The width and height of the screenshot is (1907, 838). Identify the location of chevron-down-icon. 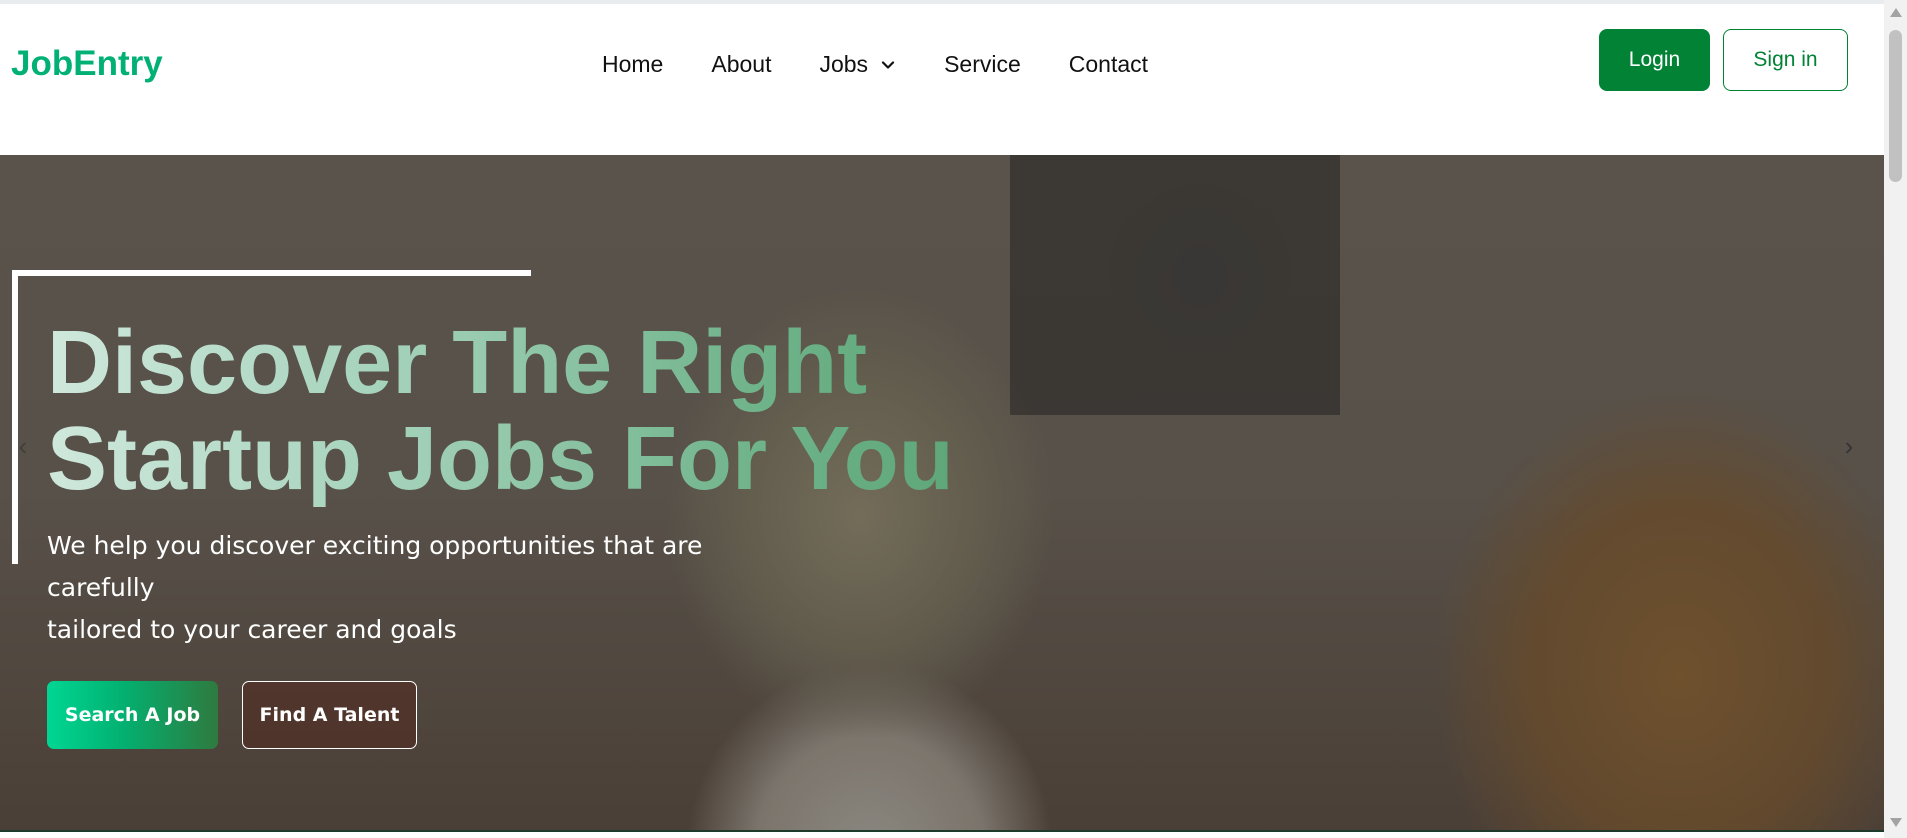
(888, 64).